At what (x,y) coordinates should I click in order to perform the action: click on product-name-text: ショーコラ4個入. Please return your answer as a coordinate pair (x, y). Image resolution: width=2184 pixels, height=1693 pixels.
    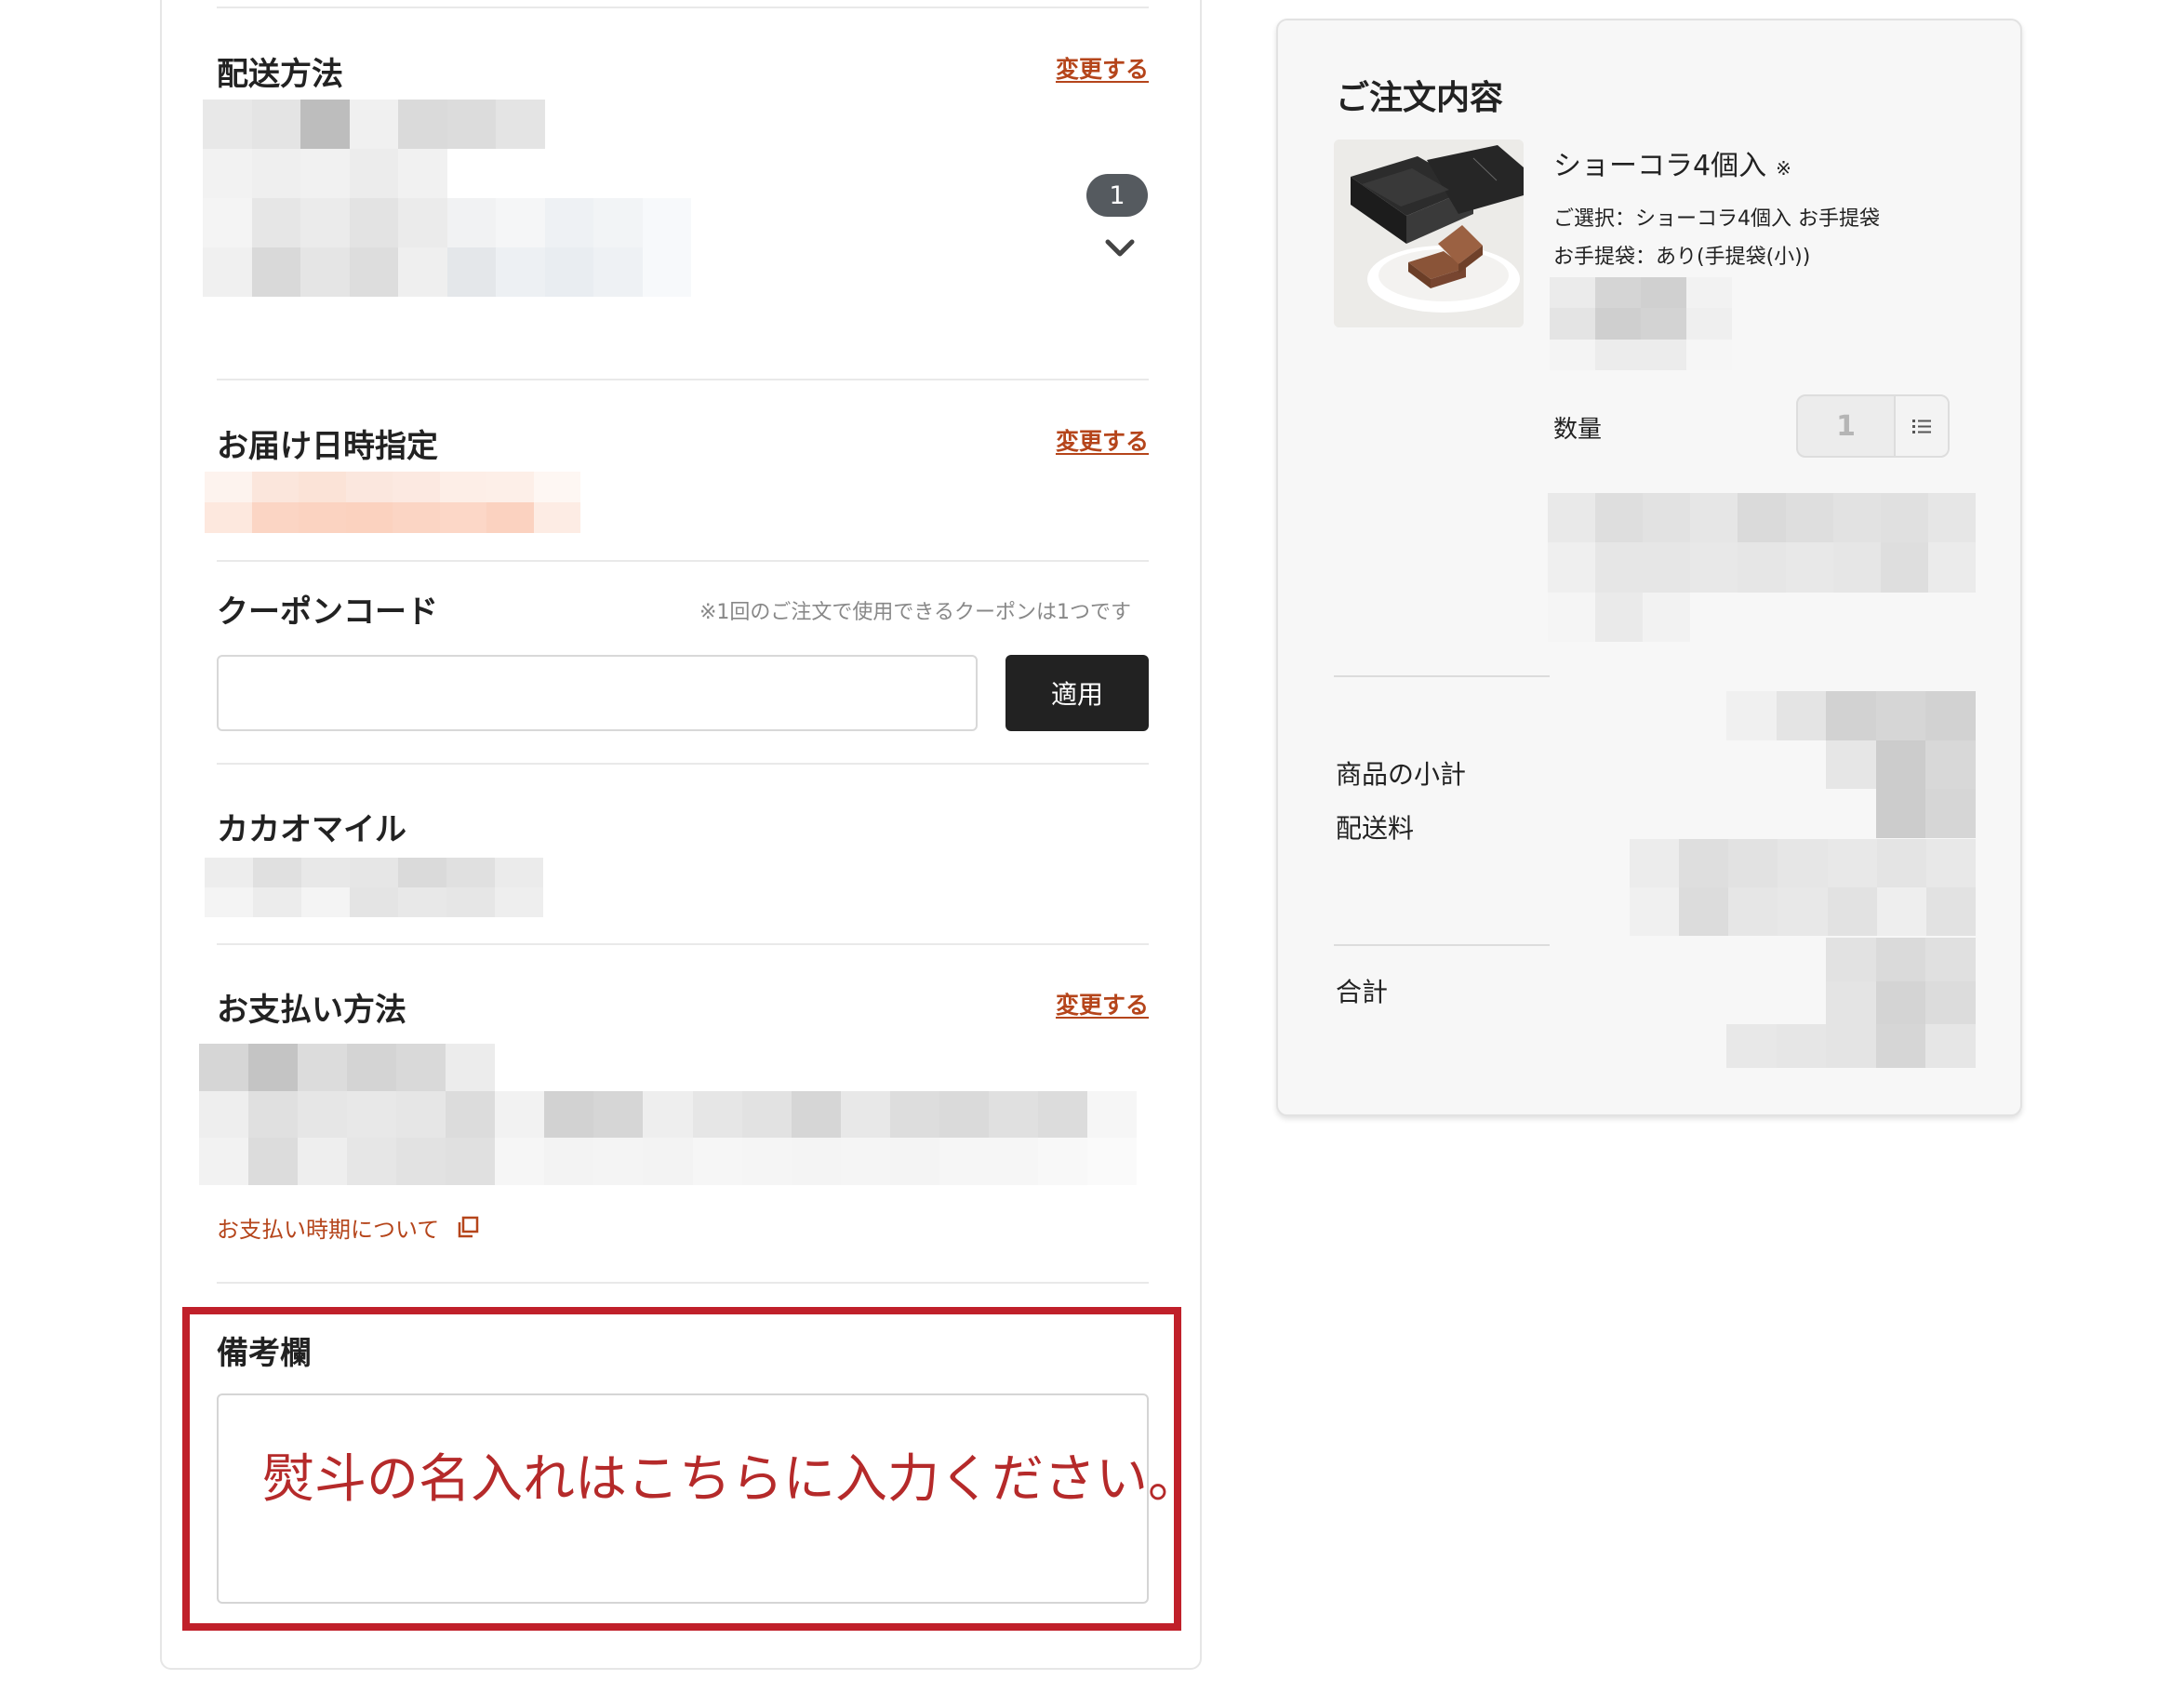
    Looking at the image, I should click on (1660, 166).